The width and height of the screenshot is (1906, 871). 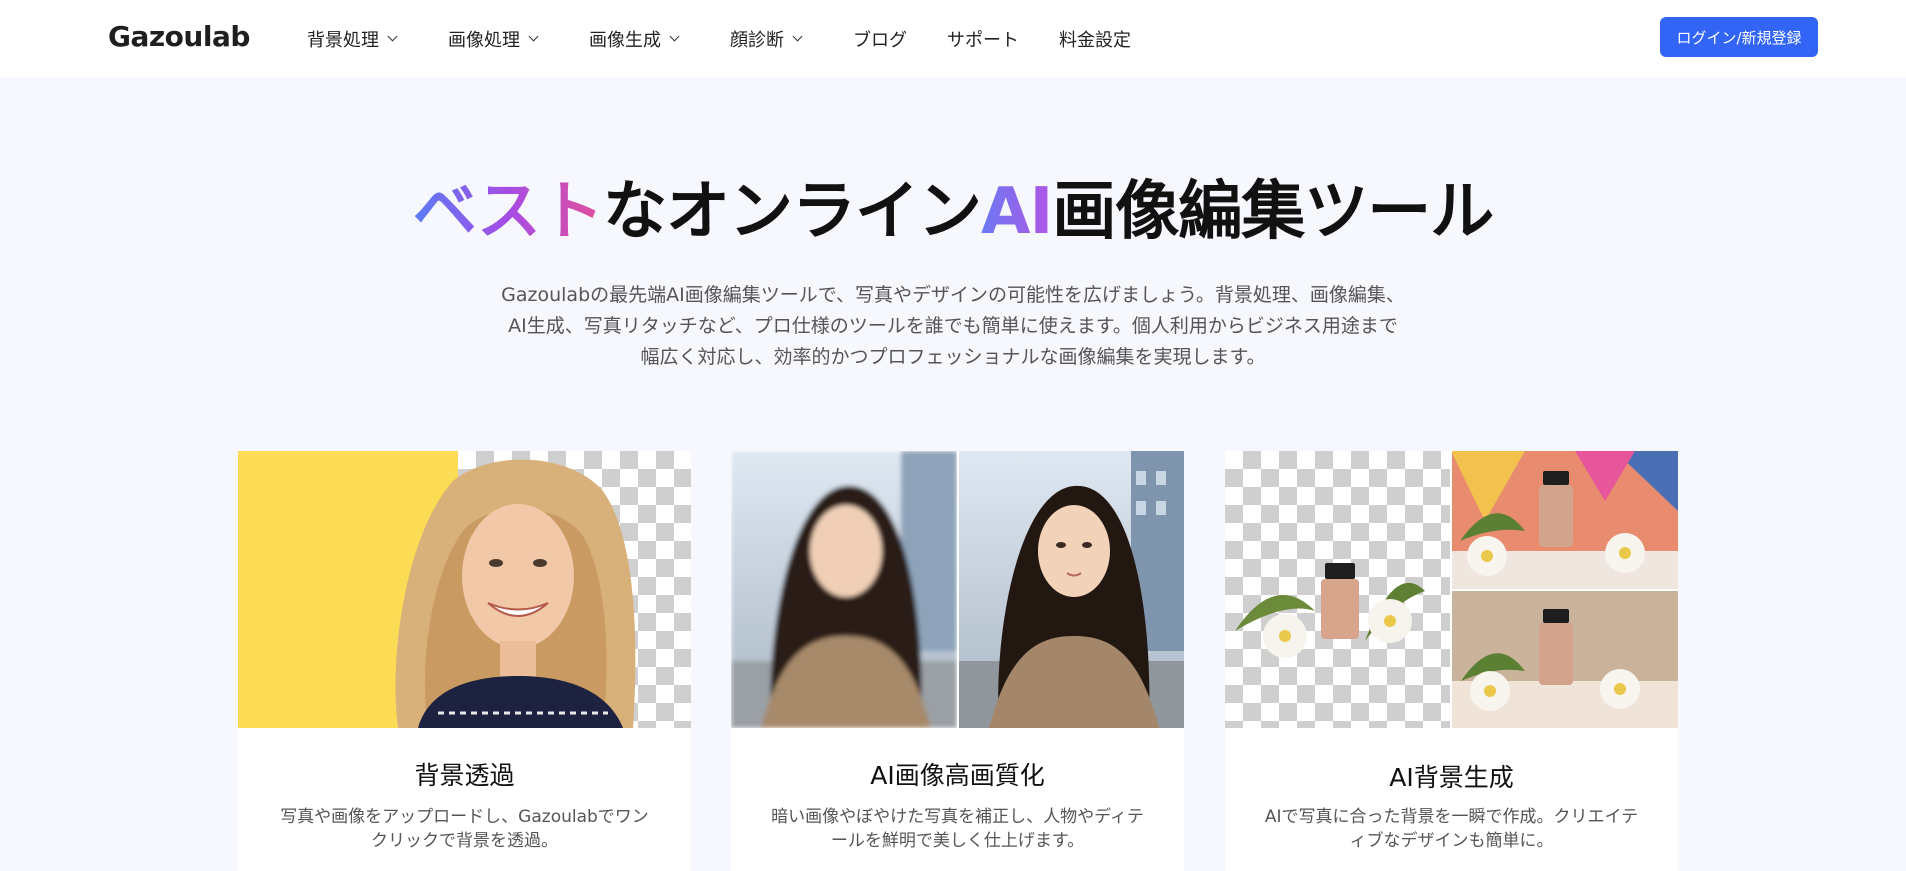 What do you see at coordinates (957, 829) in the screenshot?
I see `card-description: 暗い画像やぼやけた写真を補正し、人物やディテ ールを鮮明で美しく仕上げます。` at bounding box center [957, 829].